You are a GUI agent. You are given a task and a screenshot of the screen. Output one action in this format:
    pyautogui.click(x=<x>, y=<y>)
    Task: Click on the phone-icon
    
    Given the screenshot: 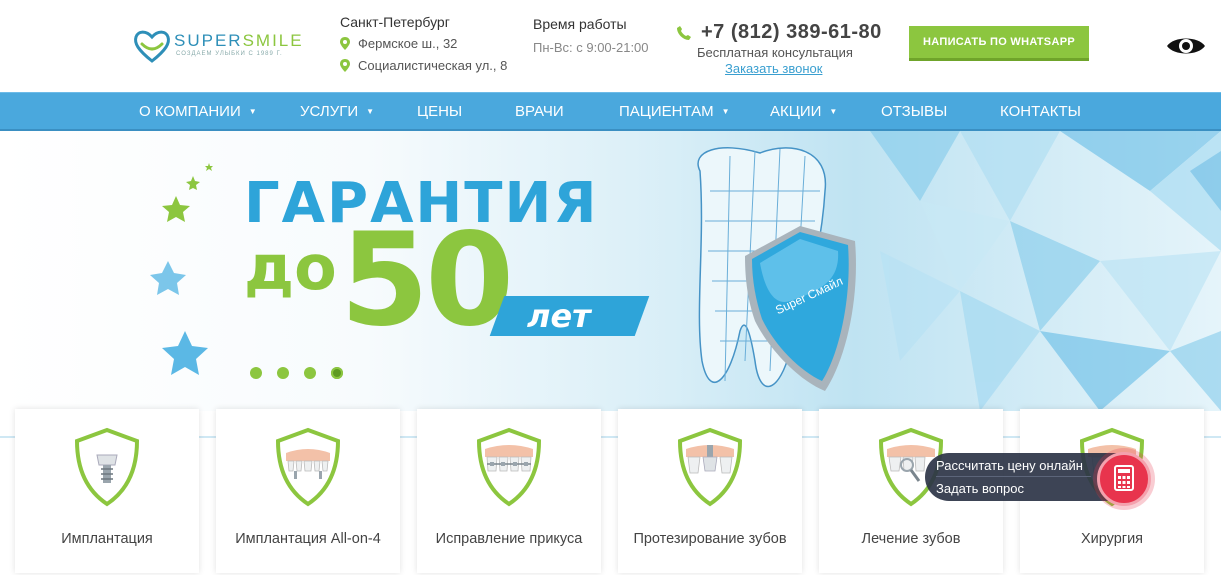 What is the action you would take?
    pyautogui.click(x=684, y=32)
    